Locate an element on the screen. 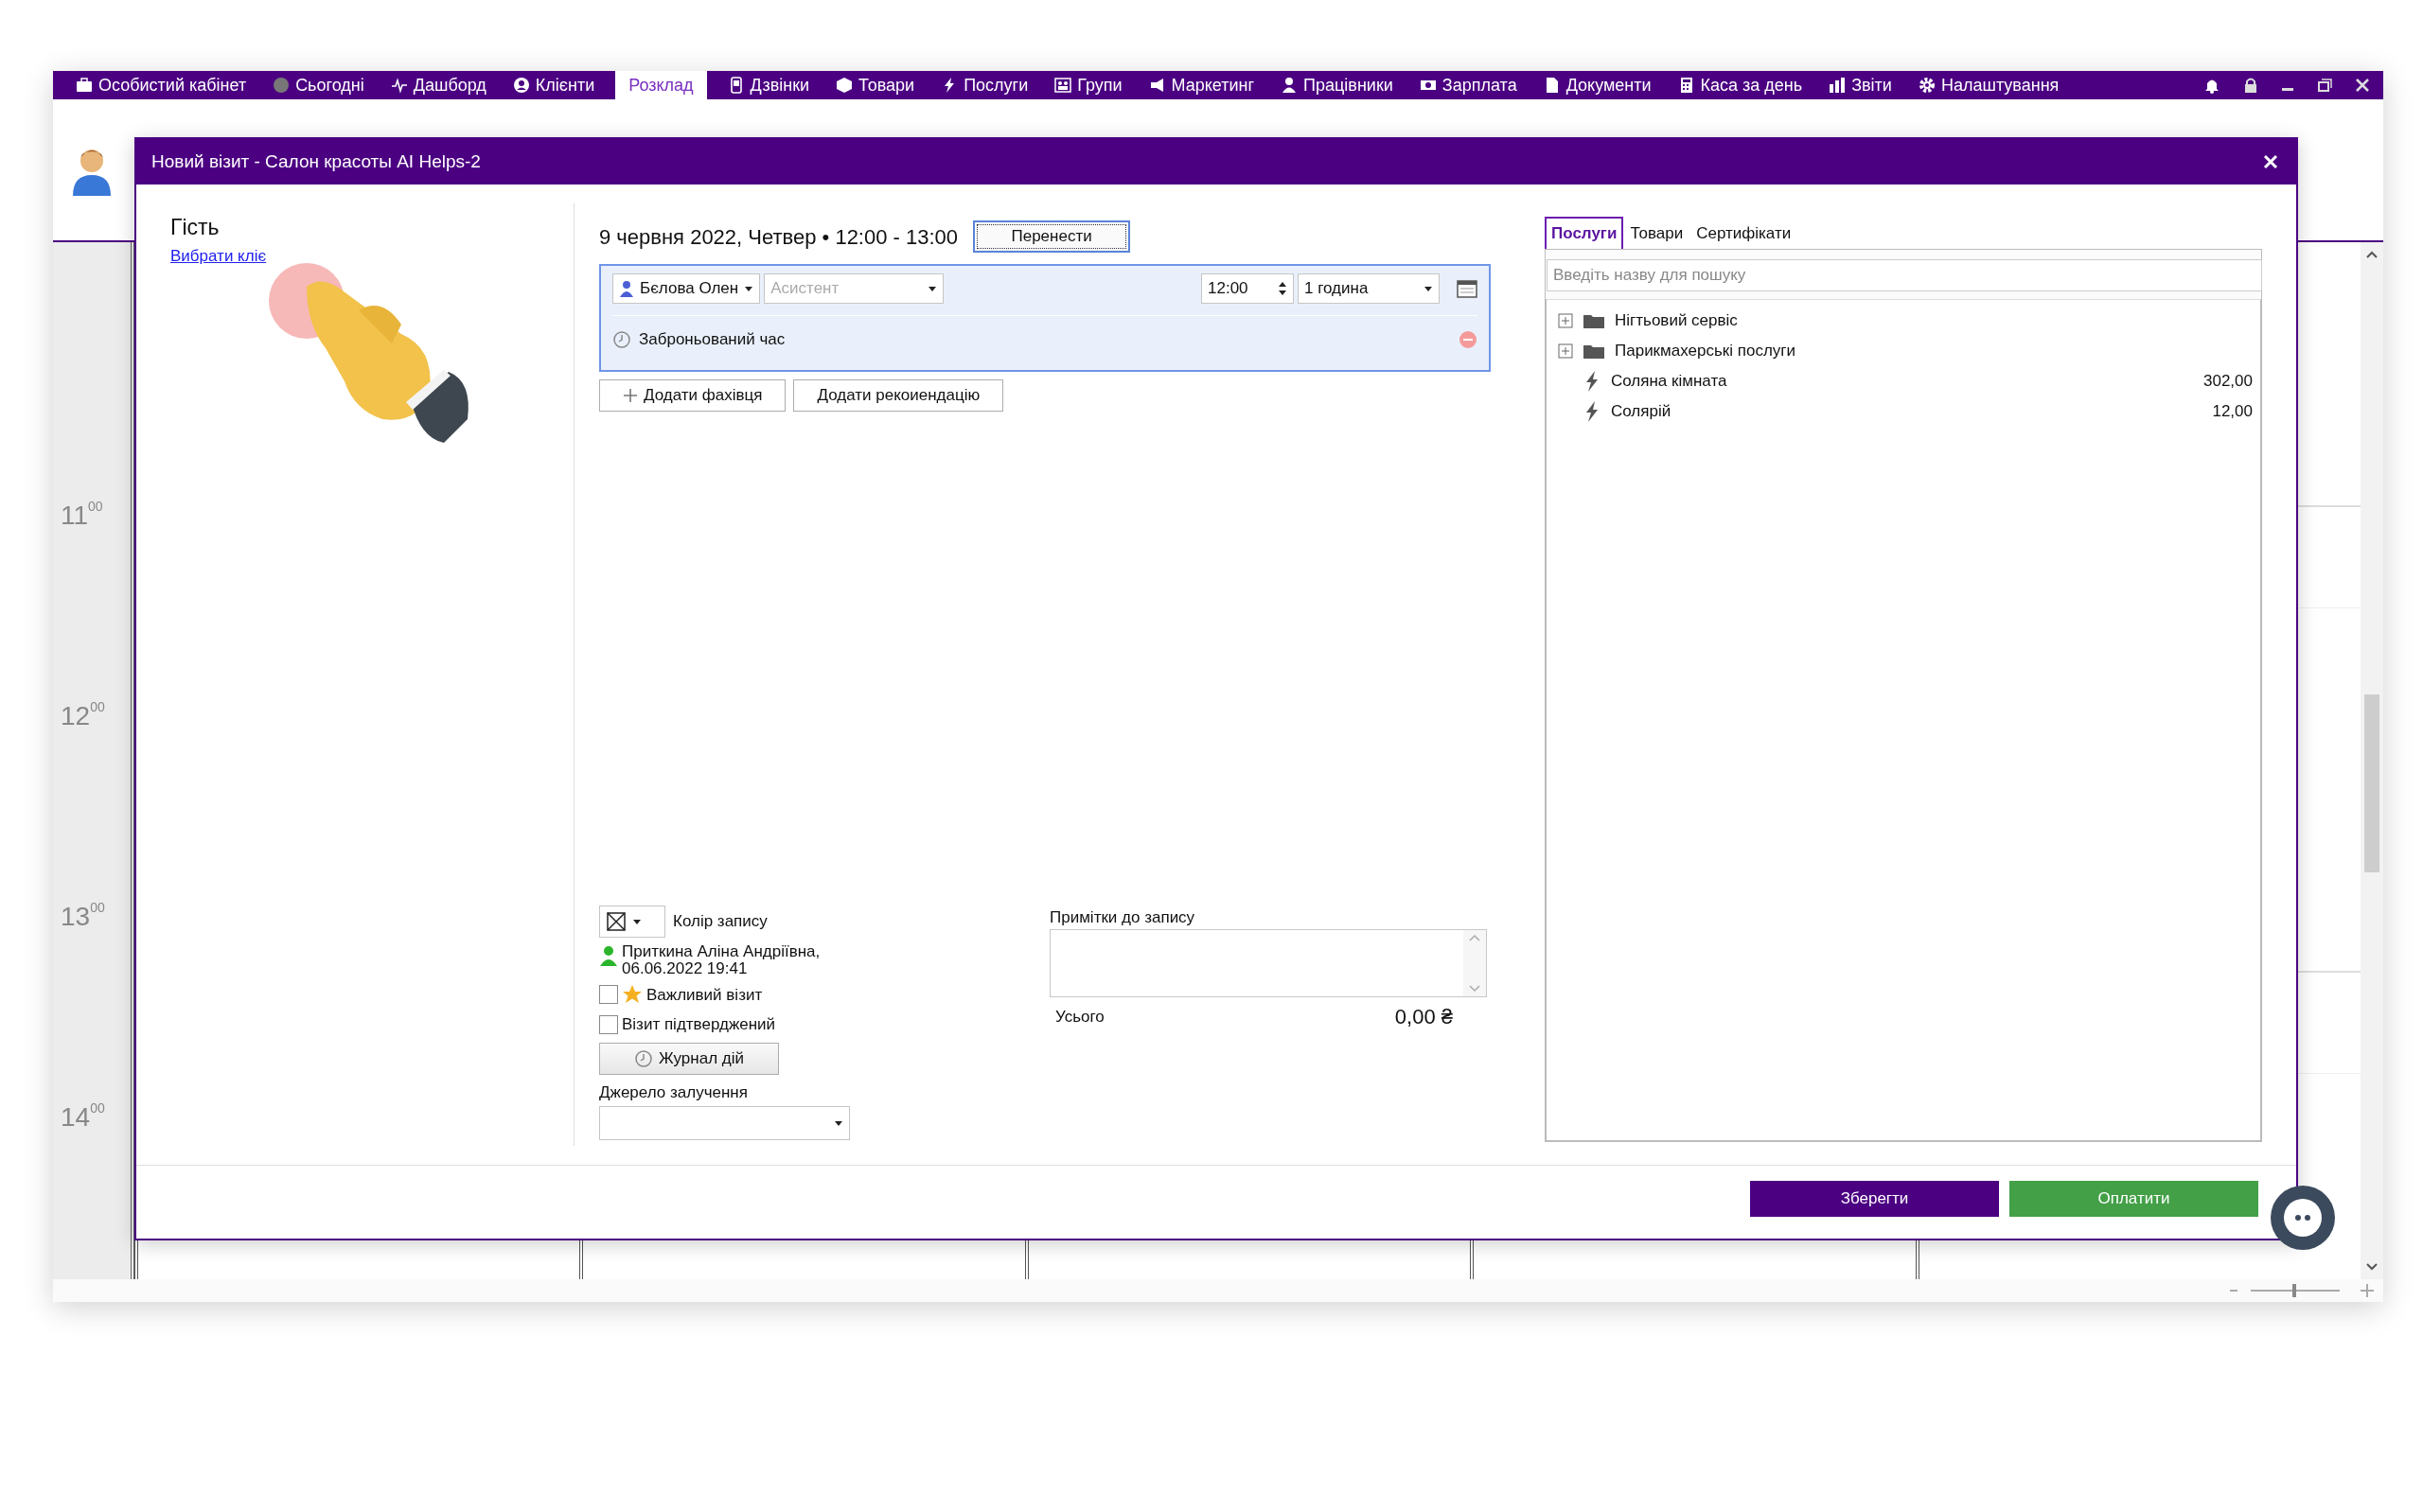 The image size is (2423, 1512). hour-label: 13$^{00}$ is located at coordinates (83, 916).